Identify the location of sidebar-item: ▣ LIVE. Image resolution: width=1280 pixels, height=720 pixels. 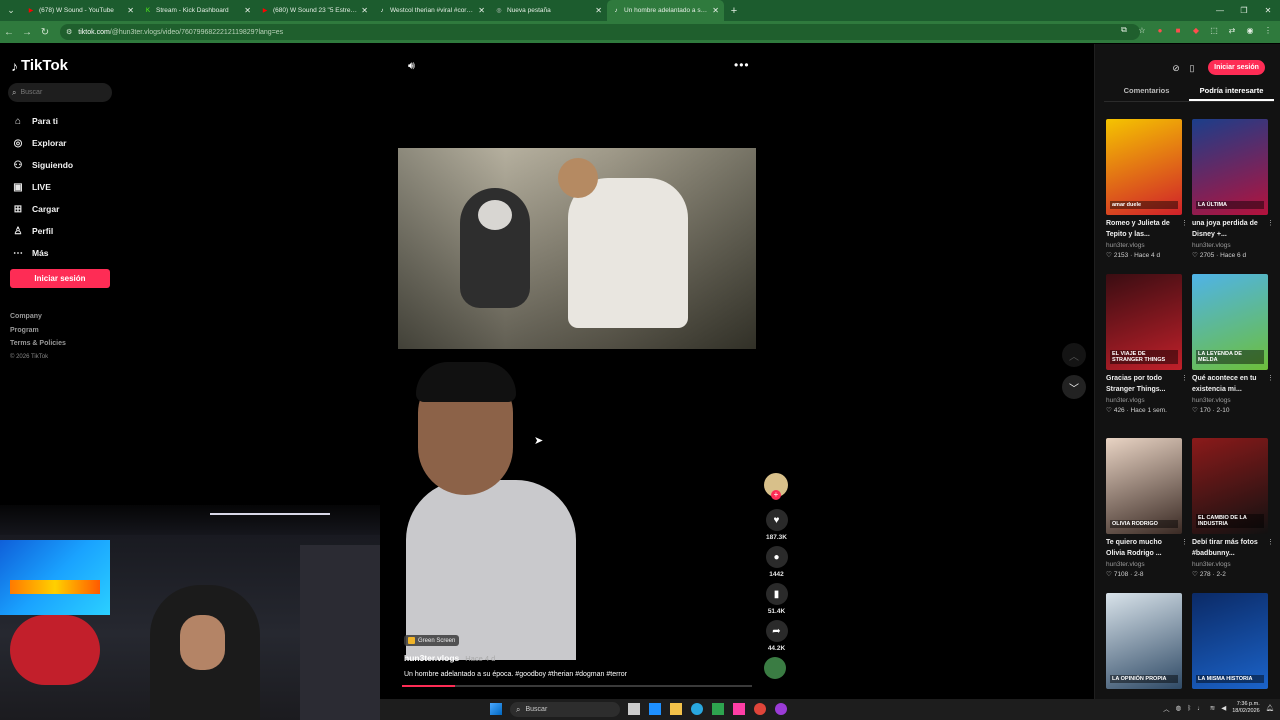
(41, 187).